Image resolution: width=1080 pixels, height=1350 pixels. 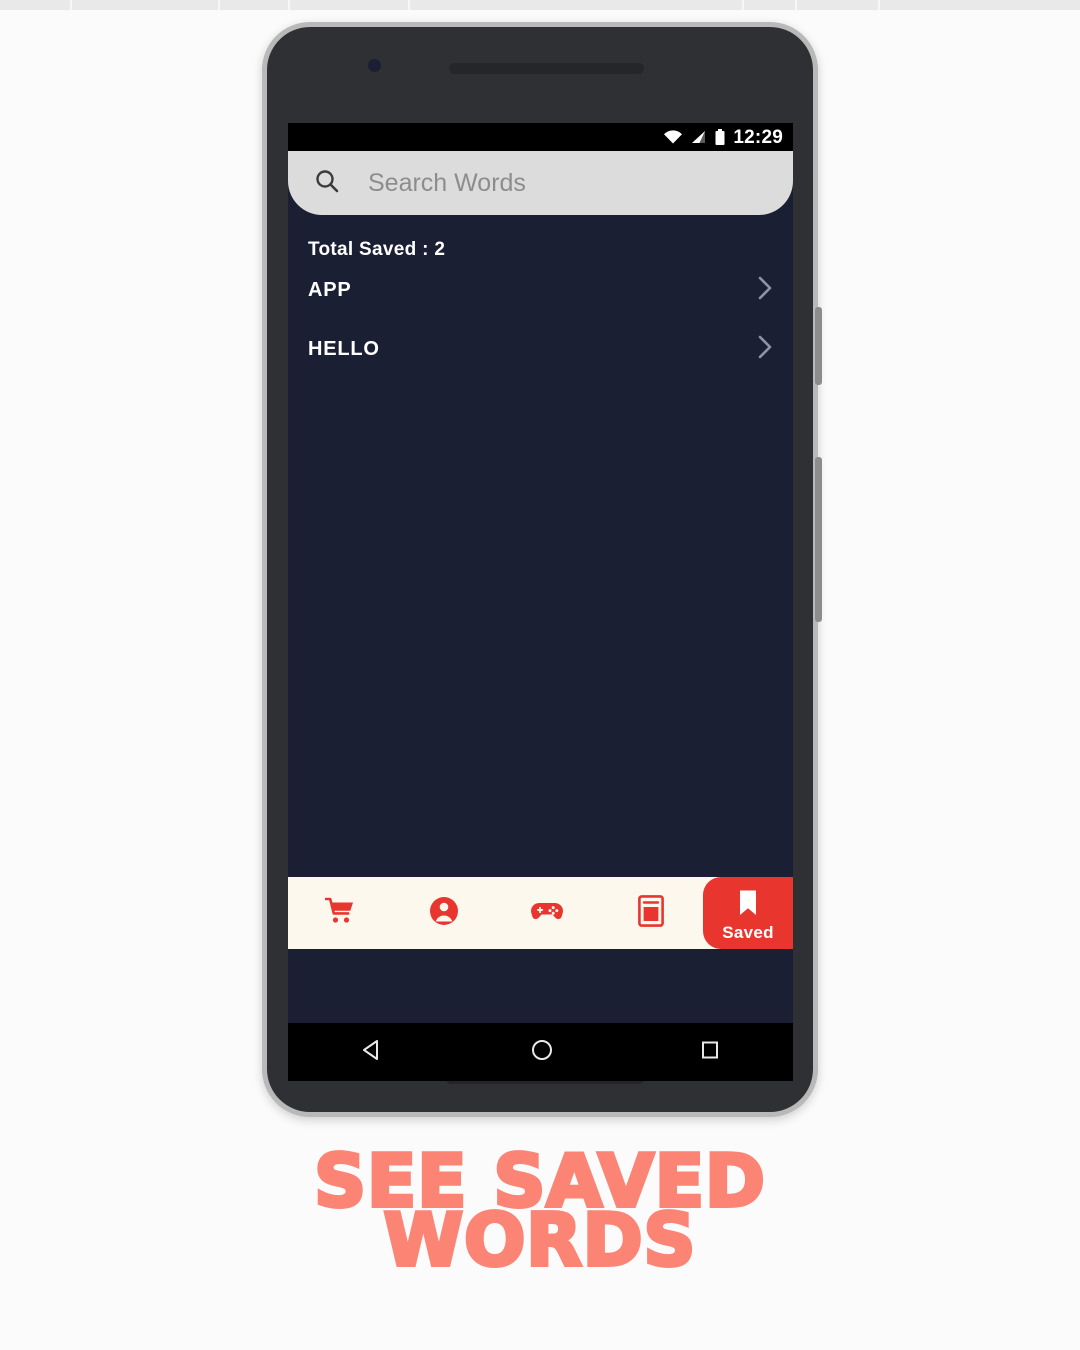 I want to click on caption-text: See Saved Words, so click(x=540, y=1213).